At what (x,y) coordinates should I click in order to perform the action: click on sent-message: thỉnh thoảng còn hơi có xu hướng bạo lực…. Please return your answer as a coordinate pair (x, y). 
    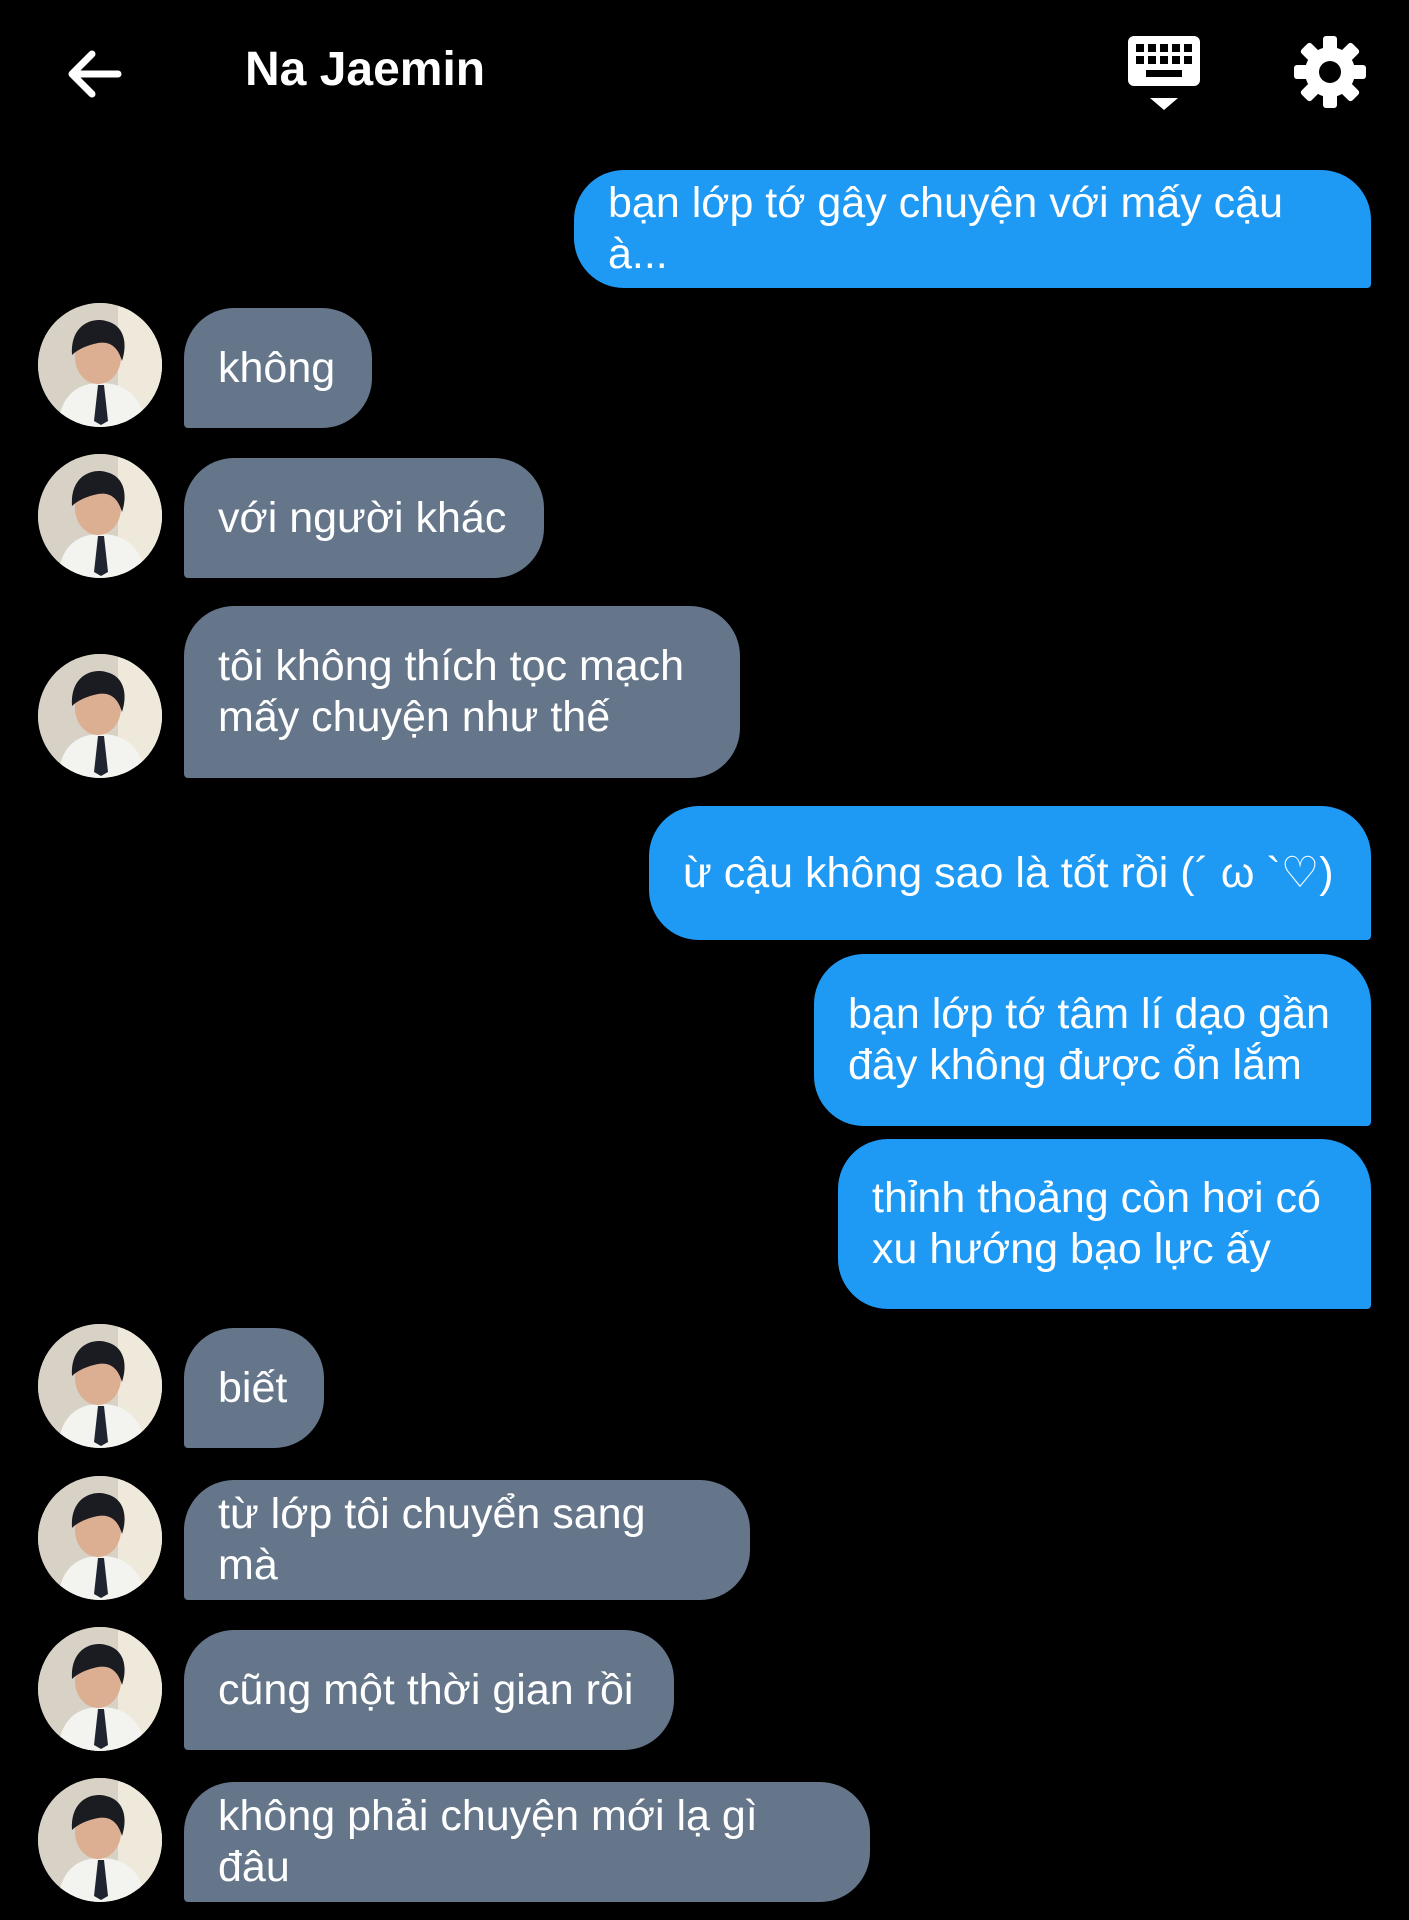
    Looking at the image, I should click on (1104, 1224).